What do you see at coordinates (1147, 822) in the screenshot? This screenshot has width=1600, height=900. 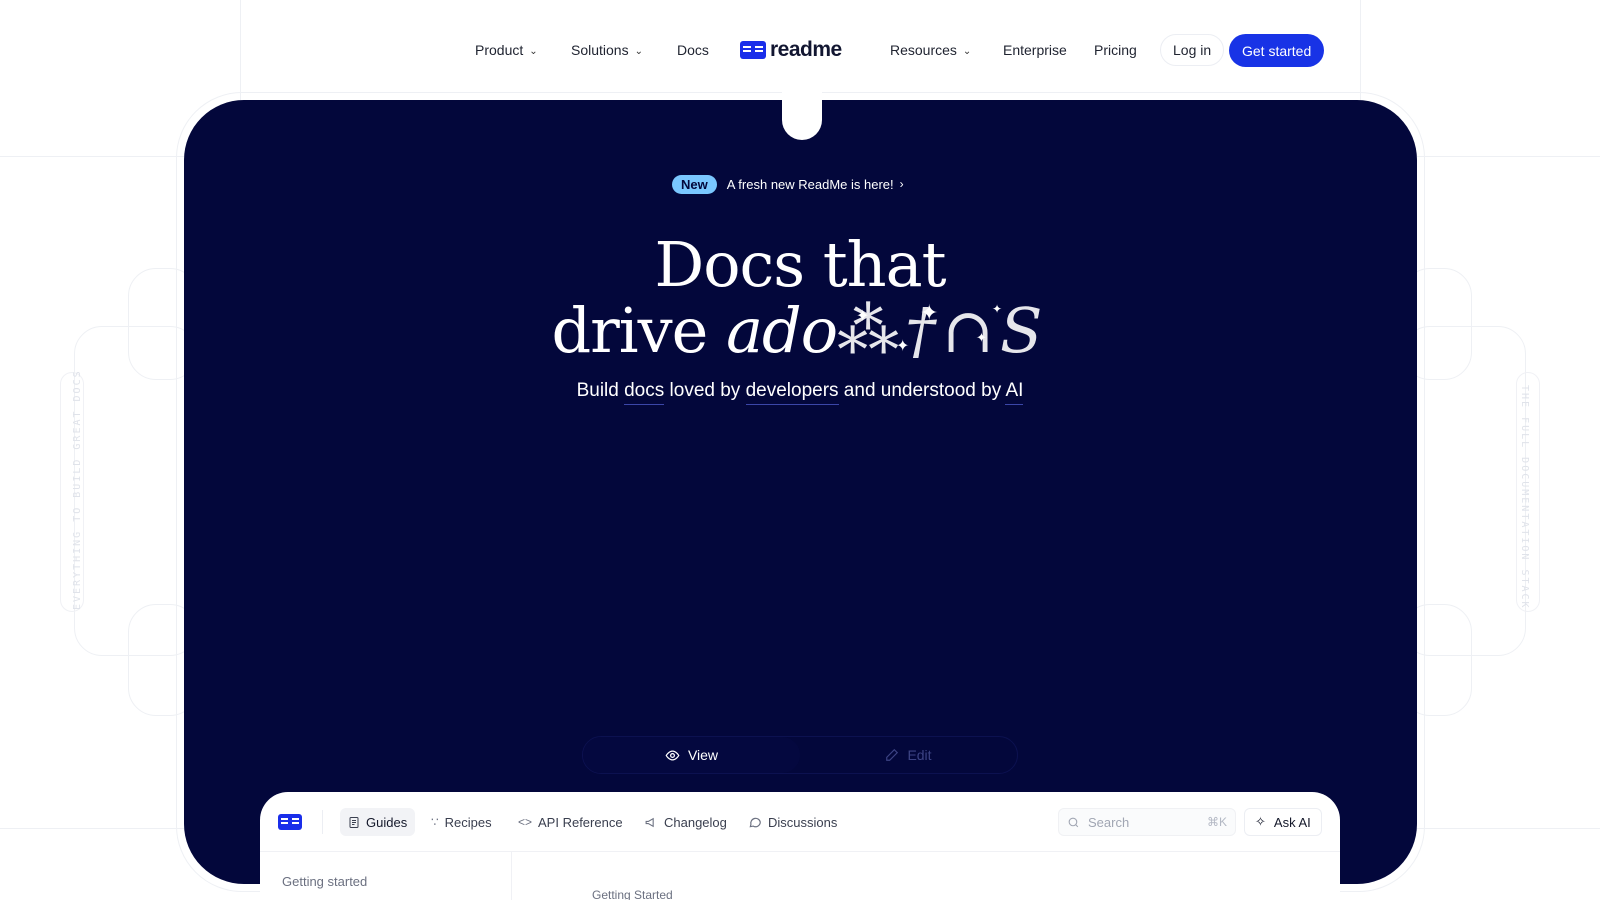 I see `search-input: Search ⌘K` at bounding box center [1147, 822].